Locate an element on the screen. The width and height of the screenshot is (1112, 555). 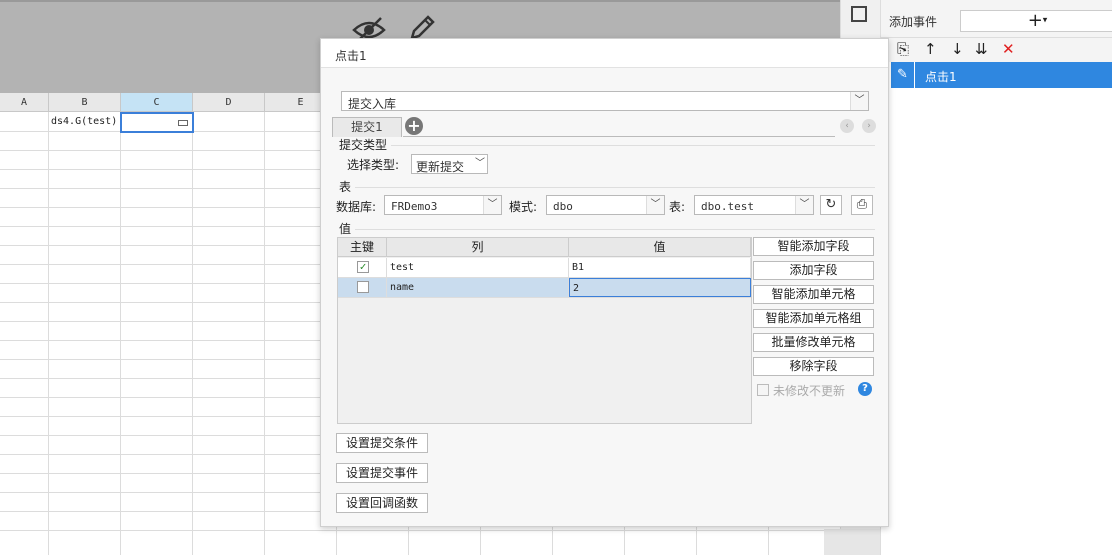
smart-add-cell-button: 智能添加单元格 is located at coordinates (813, 294).